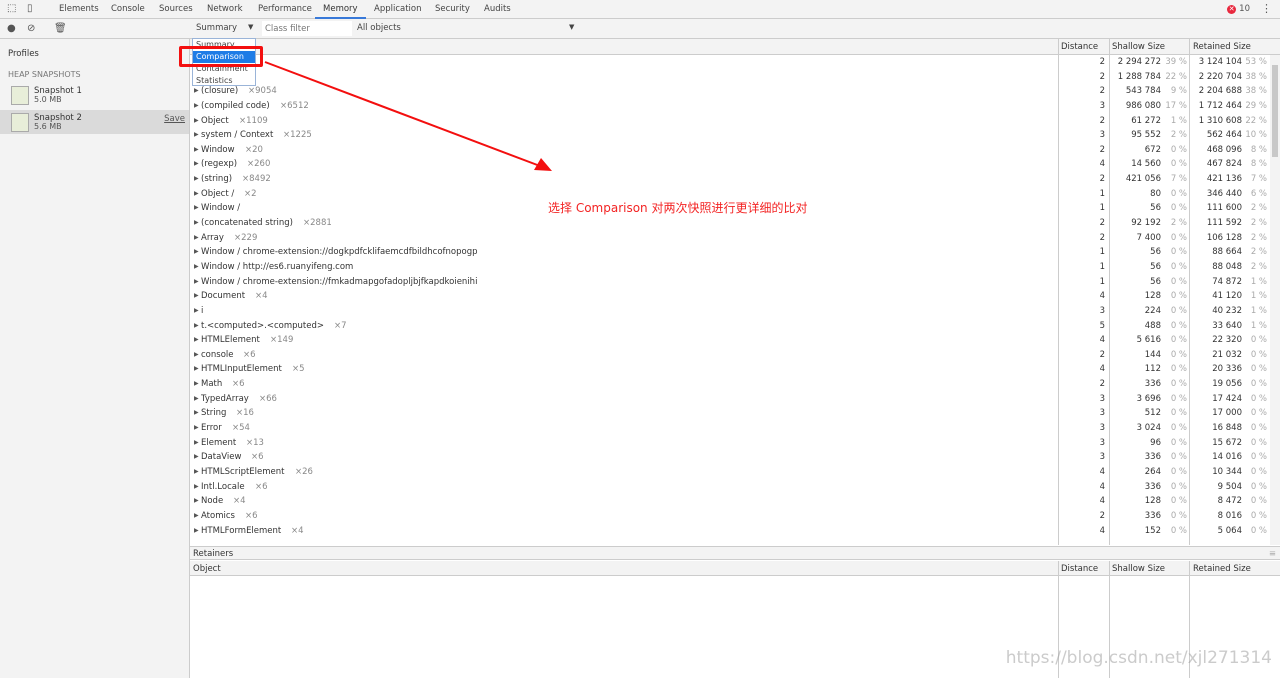  What do you see at coordinates (213, 554) in the screenshot?
I see `retainers-title: Retainers` at bounding box center [213, 554].